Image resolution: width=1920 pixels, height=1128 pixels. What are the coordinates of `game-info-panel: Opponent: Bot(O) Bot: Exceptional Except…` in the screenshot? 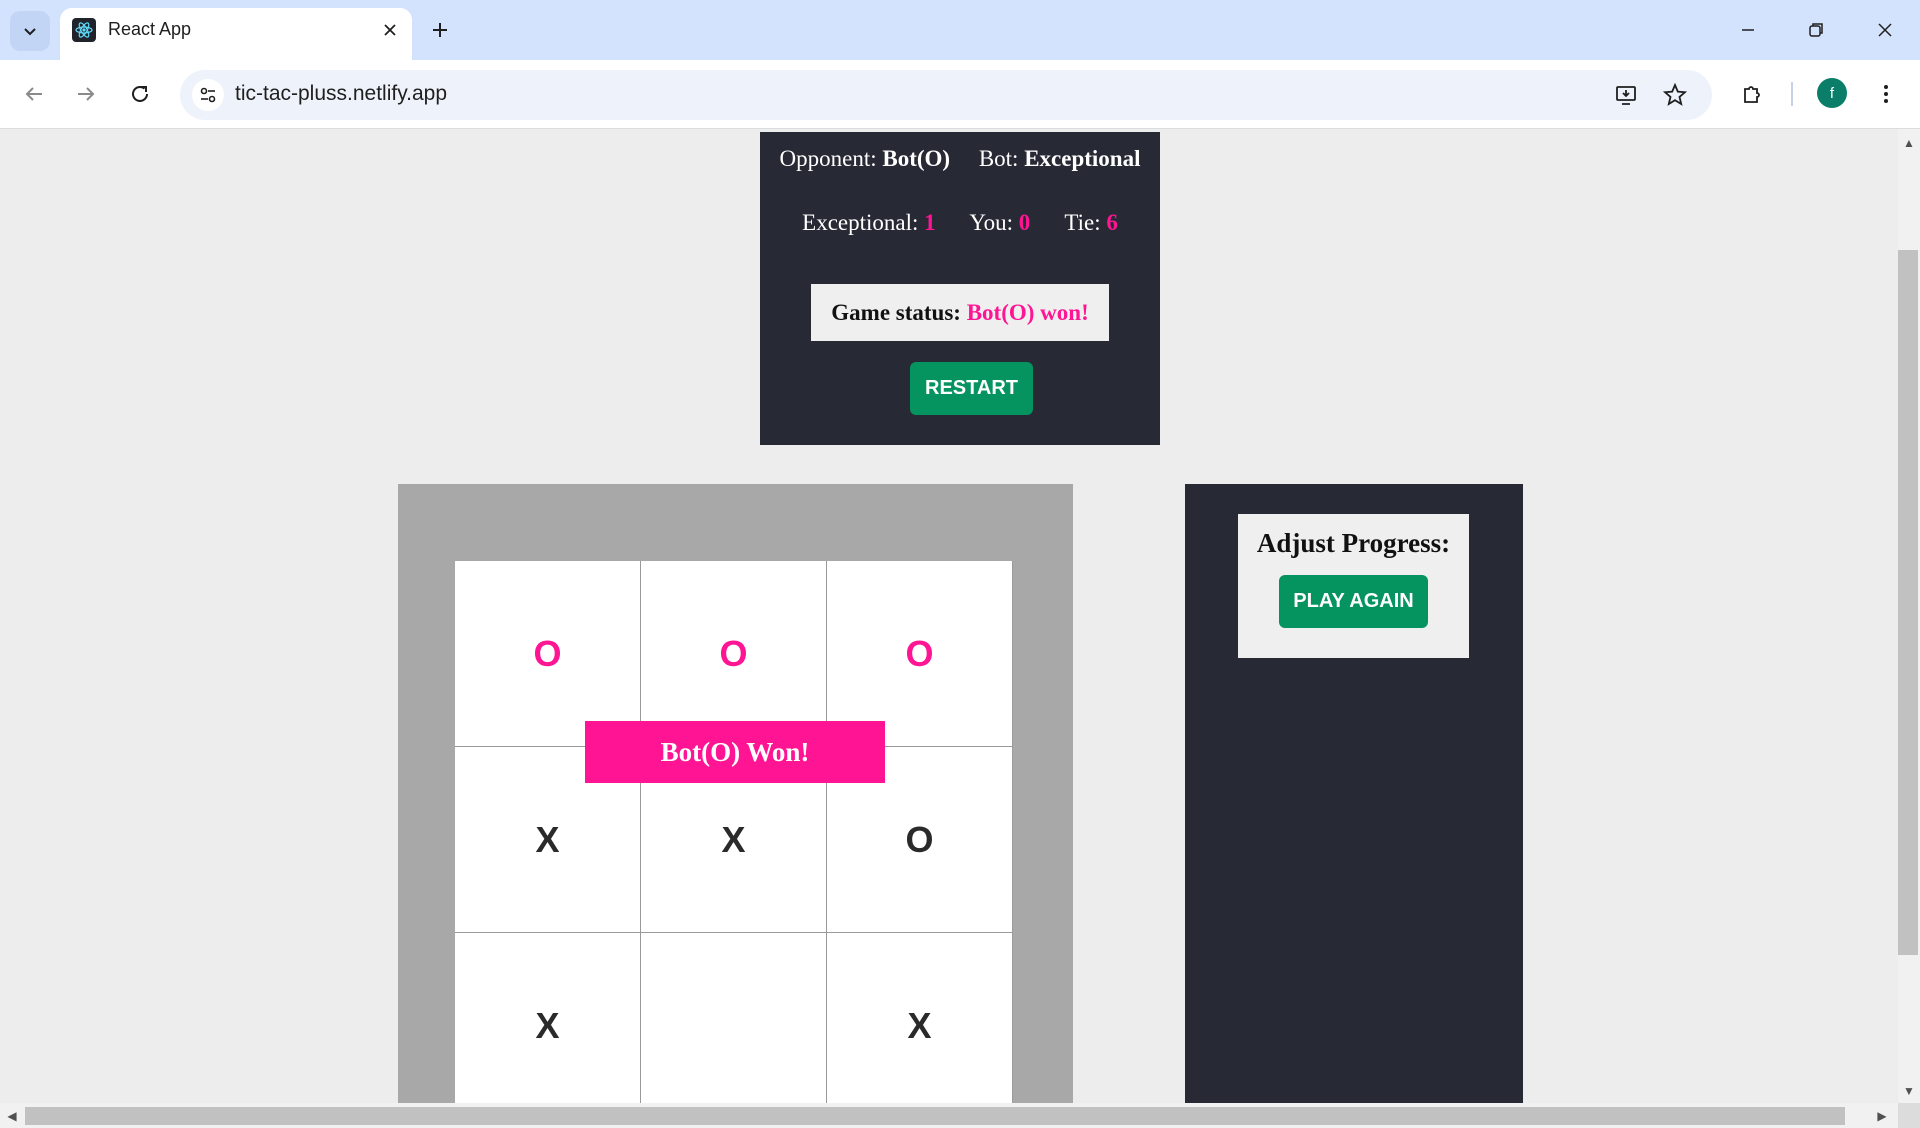 It's located at (960, 288).